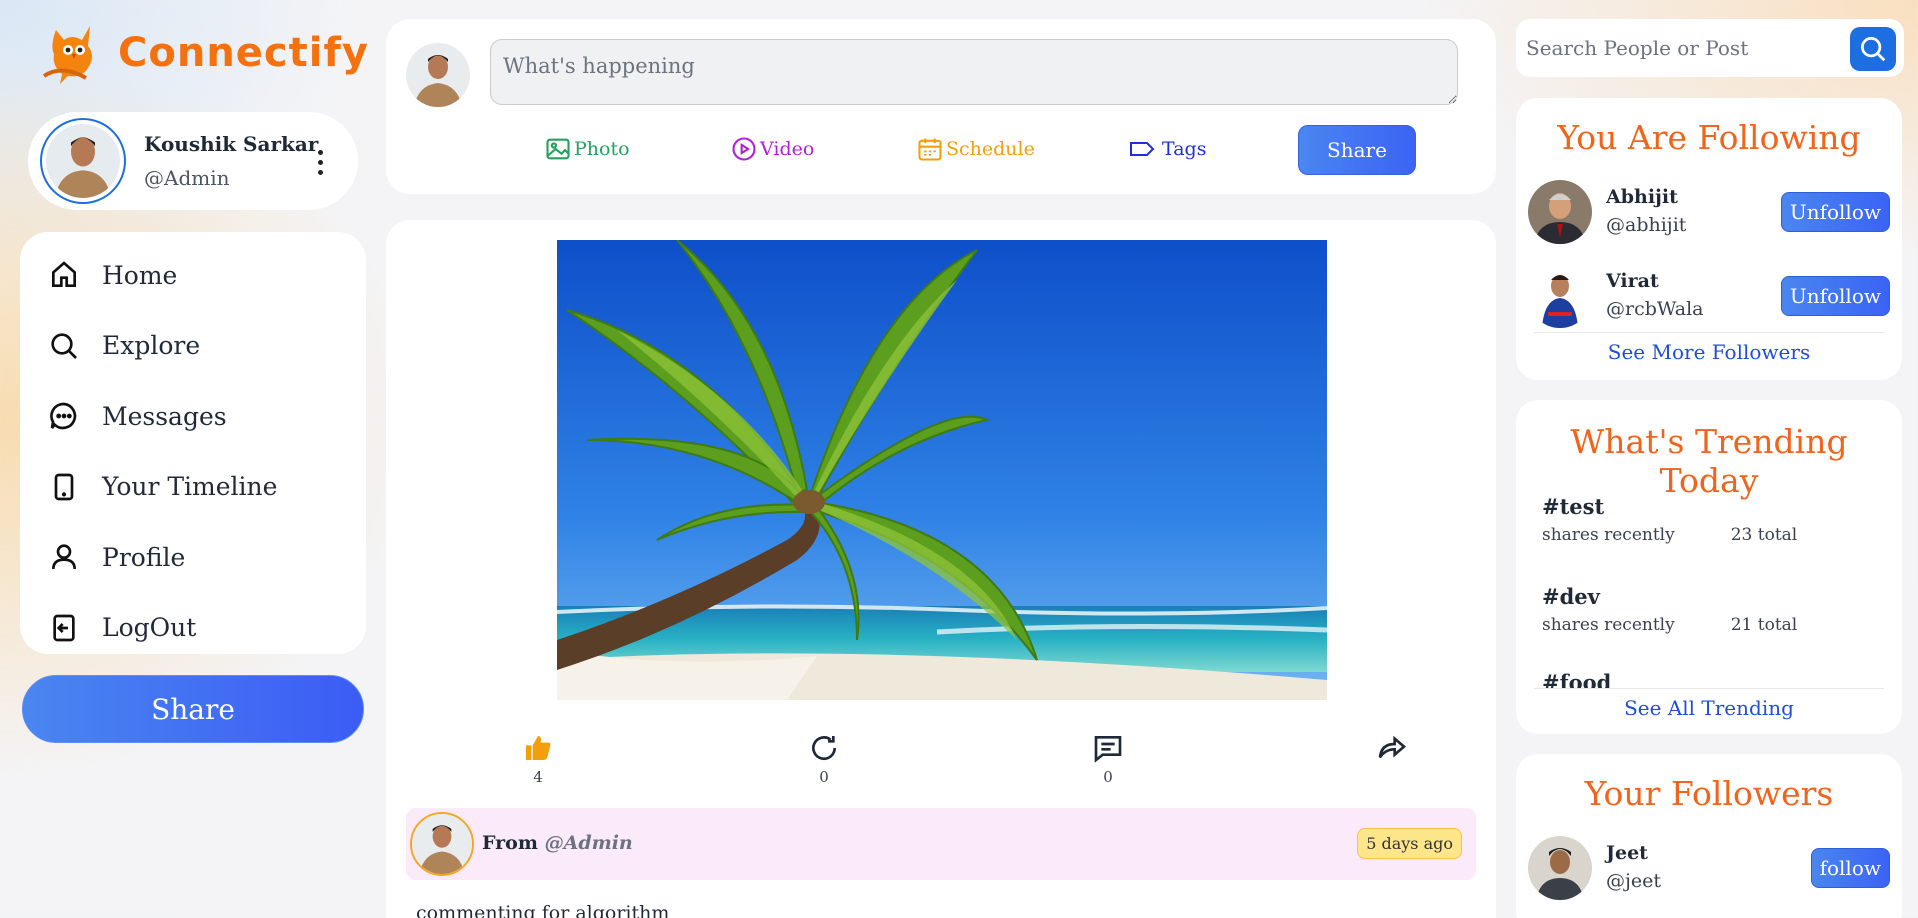  I want to click on trend-tag: #dev, so click(1571, 596).